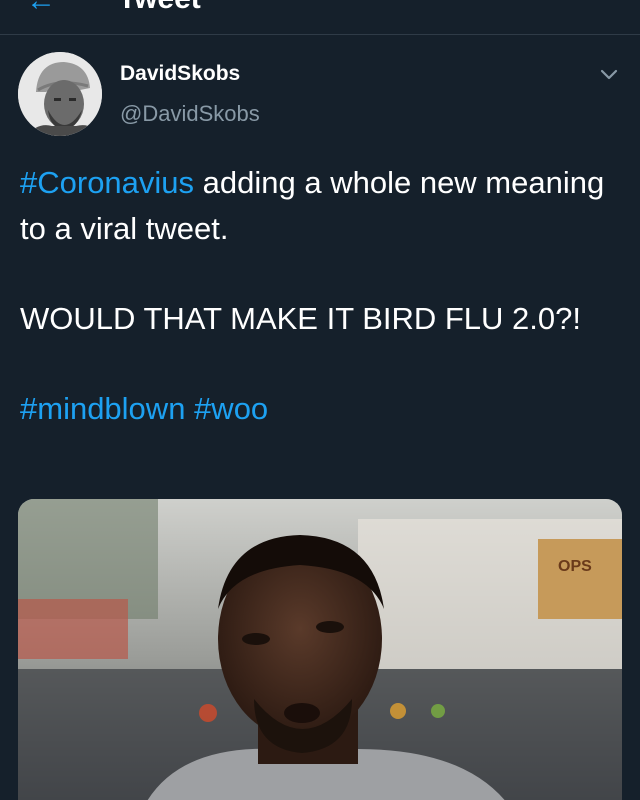 The width and height of the screenshot is (640, 800). Describe the element at coordinates (159, 7) in the screenshot. I see `page-title: Tweet` at that location.